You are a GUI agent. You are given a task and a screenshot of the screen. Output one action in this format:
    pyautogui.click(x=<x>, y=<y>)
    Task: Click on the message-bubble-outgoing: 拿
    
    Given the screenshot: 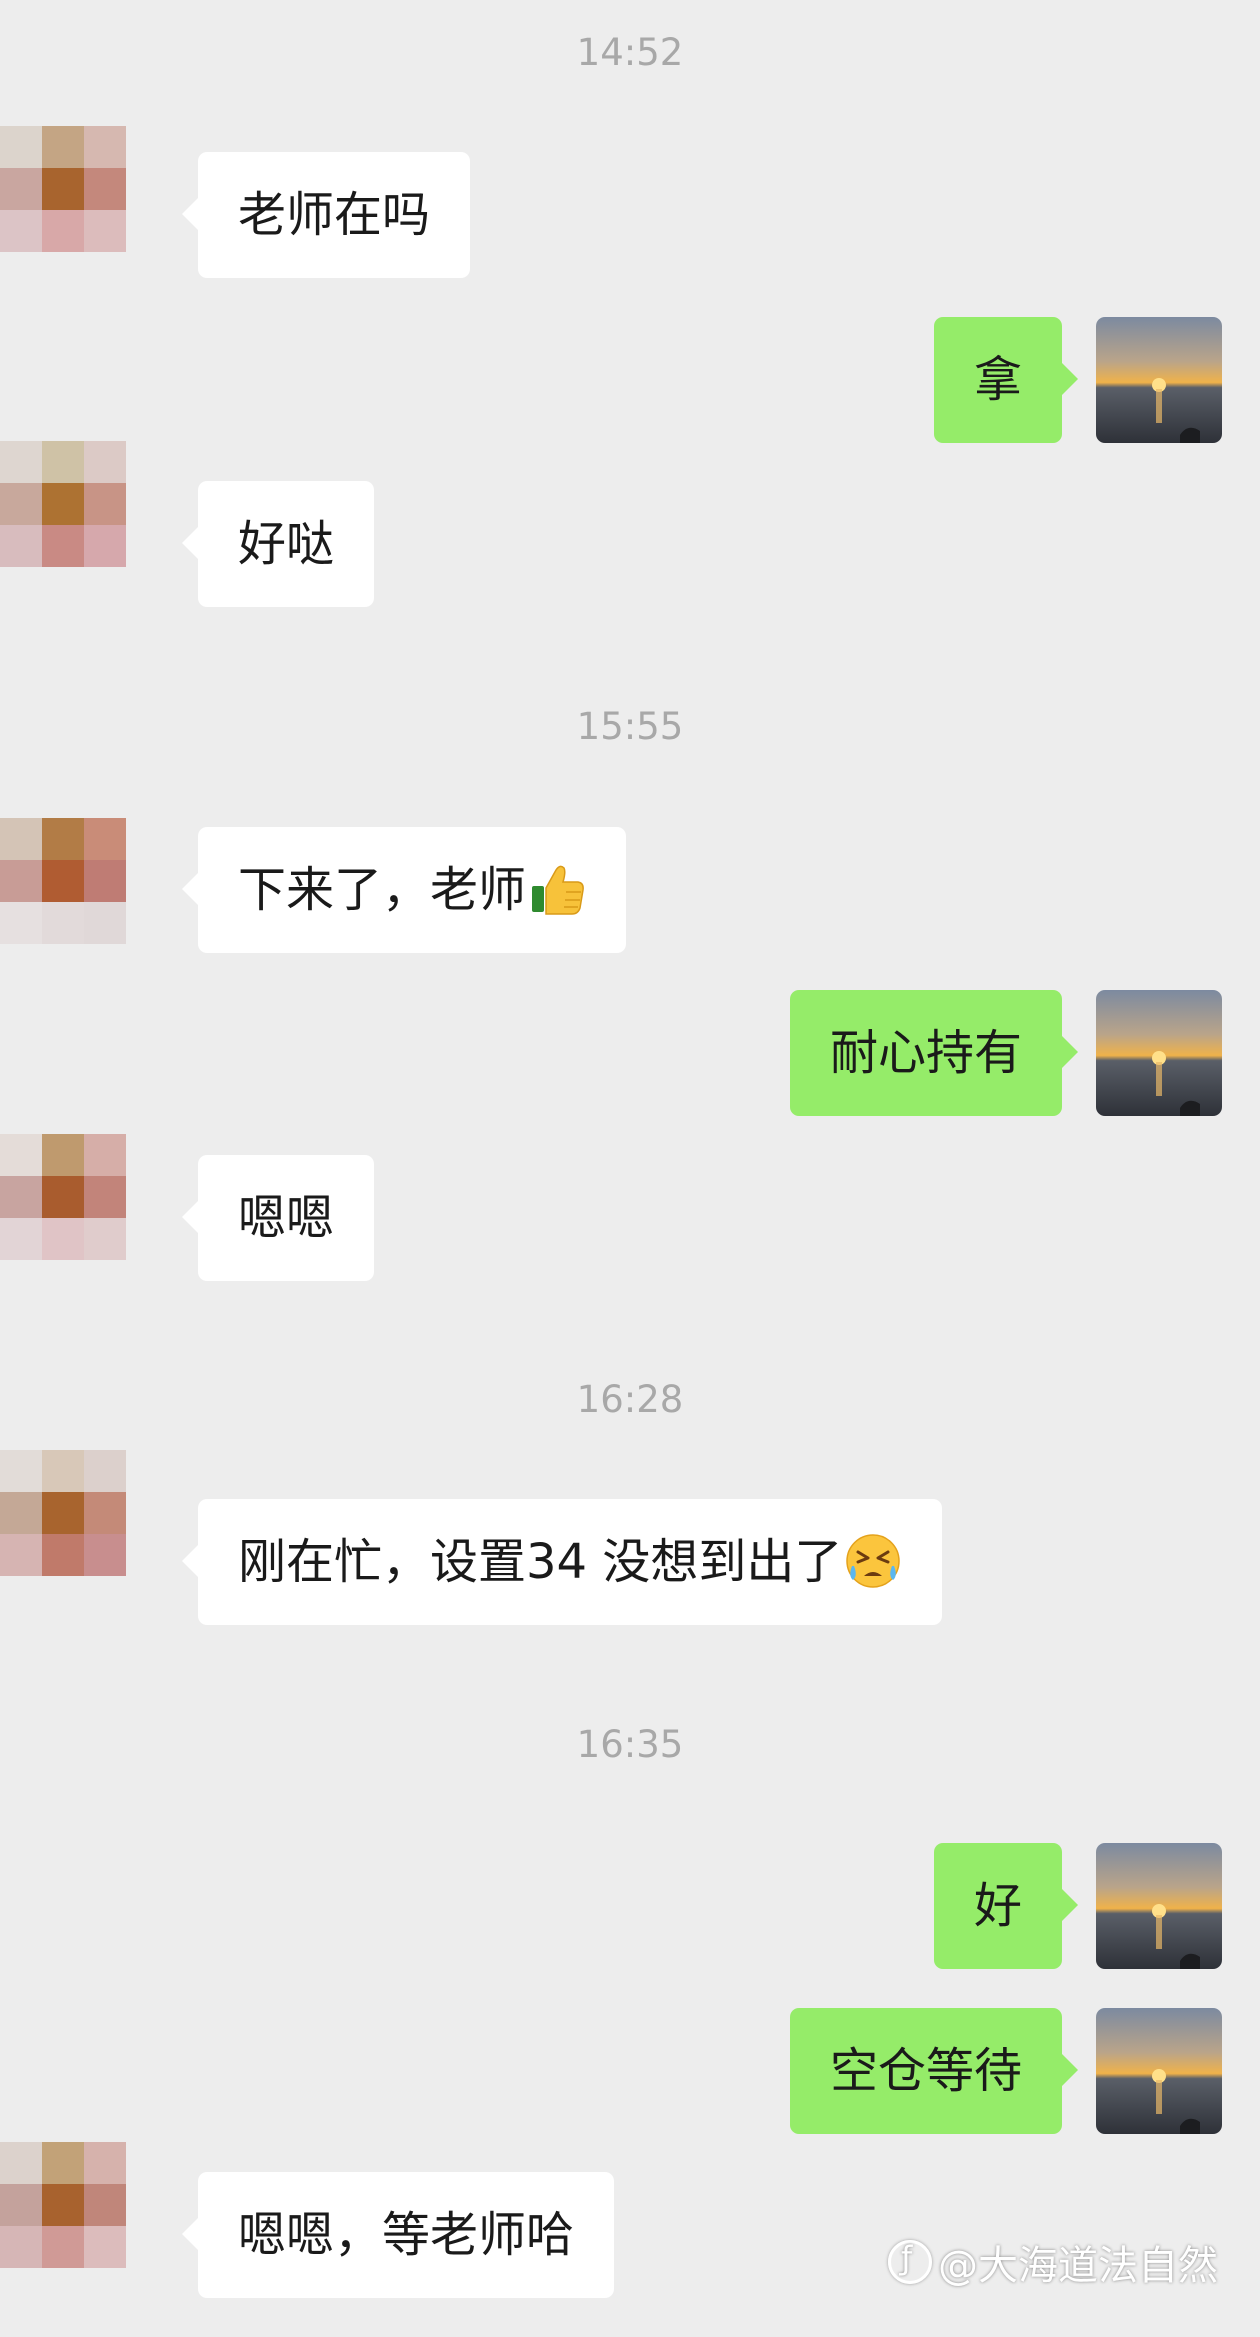 What is the action you would take?
    pyautogui.click(x=1006, y=380)
    